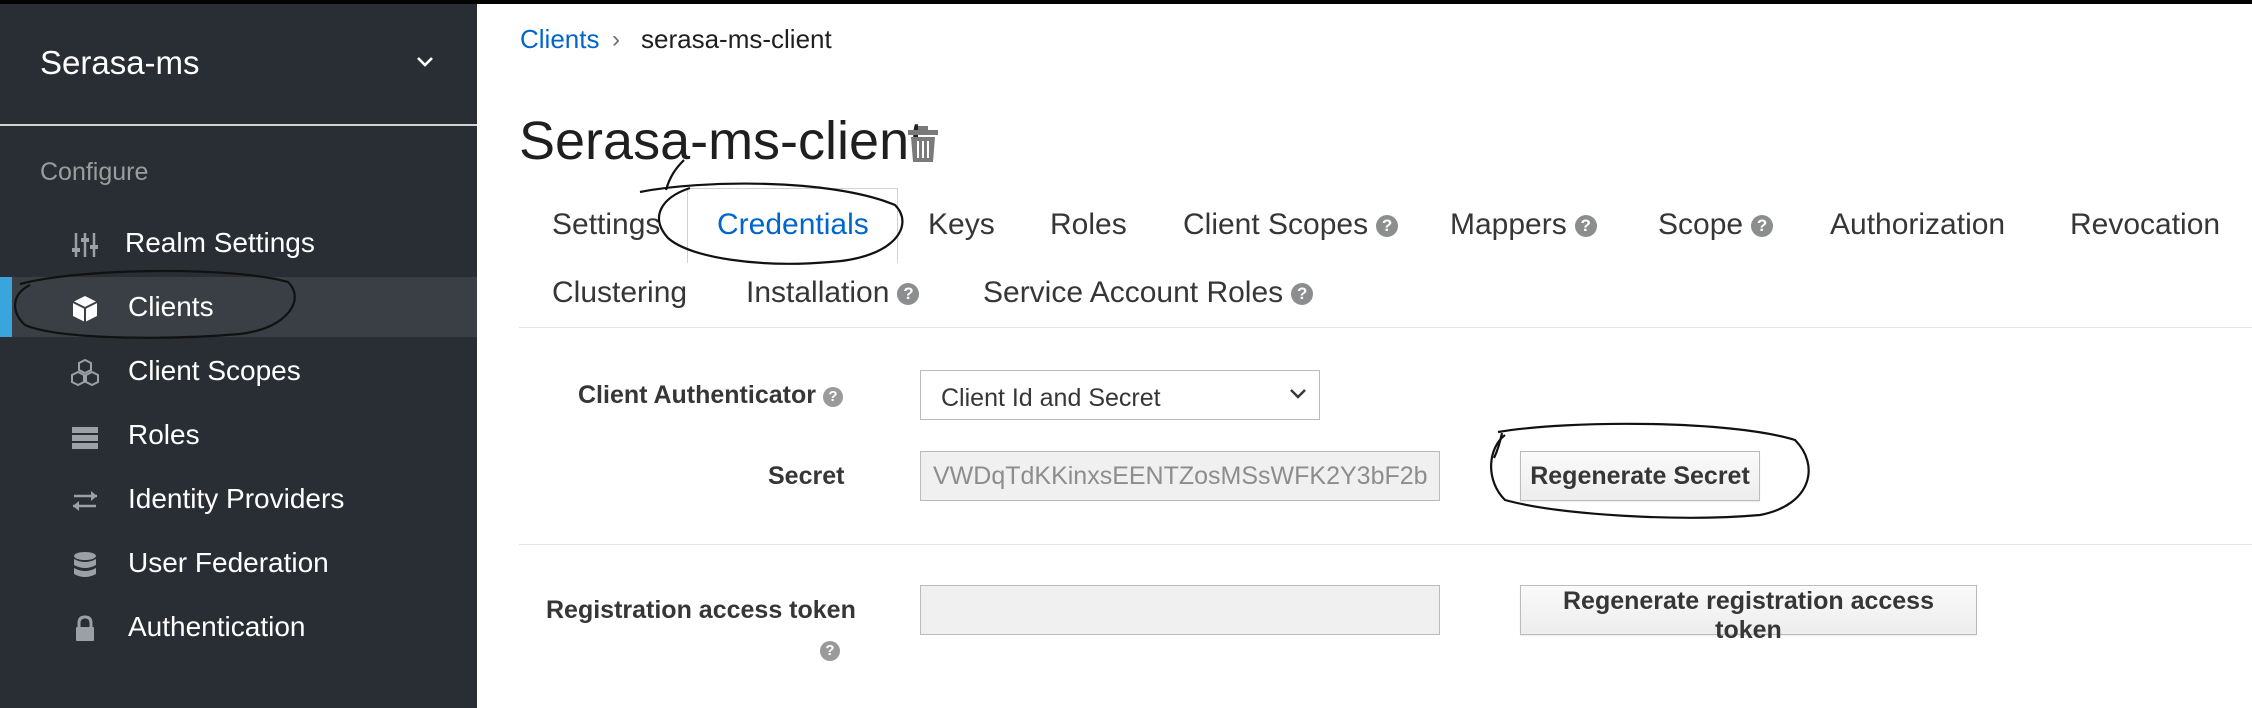 The image size is (2252, 708). What do you see at coordinates (619, 293) in the screenshot?
I see `tab-clustering: Clustering` at bounding box center [619, 293].